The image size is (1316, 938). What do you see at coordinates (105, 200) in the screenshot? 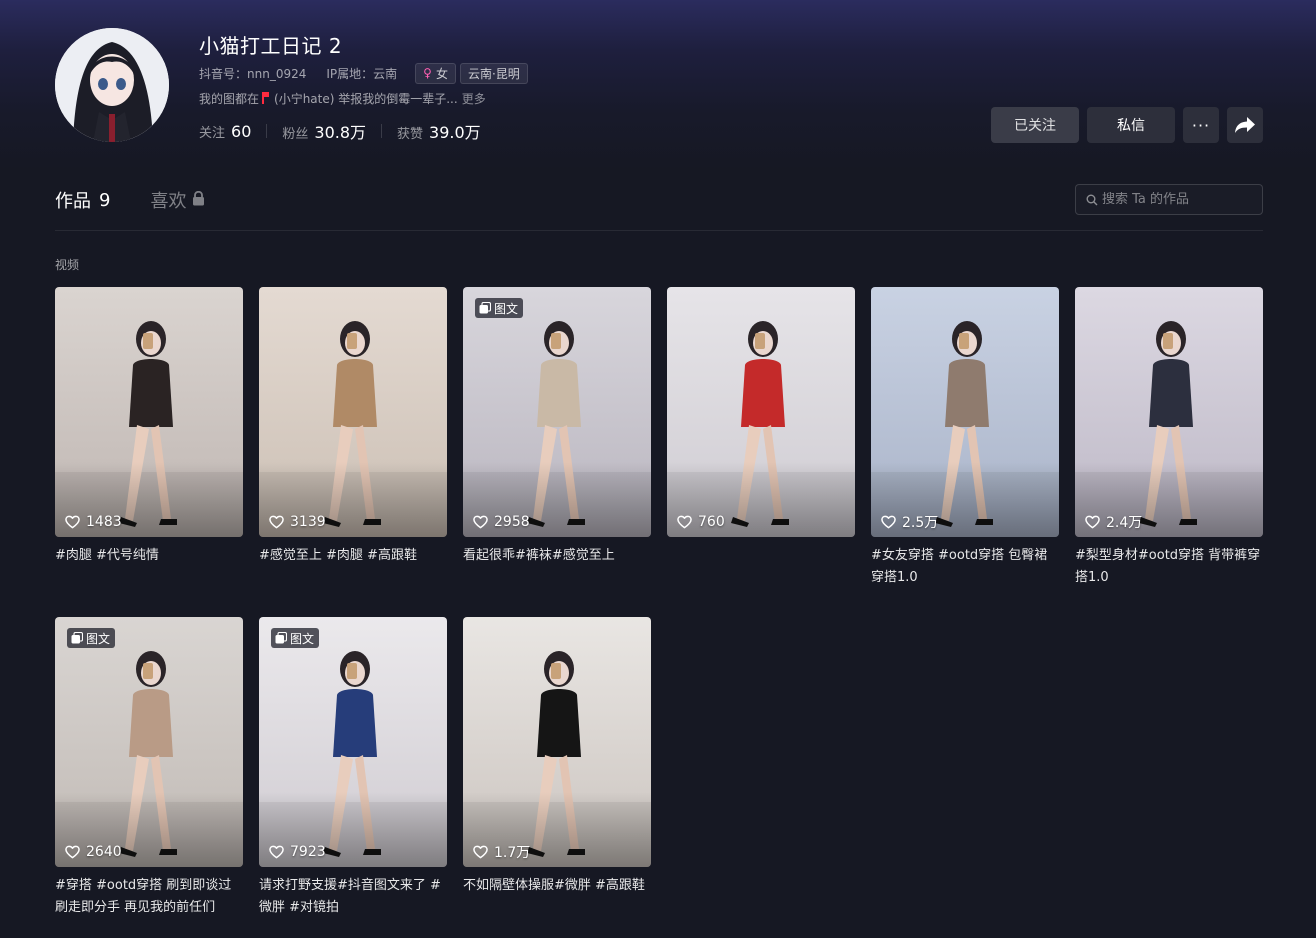
I see `tab-works-count: 9` at bounding box center [105, 200].